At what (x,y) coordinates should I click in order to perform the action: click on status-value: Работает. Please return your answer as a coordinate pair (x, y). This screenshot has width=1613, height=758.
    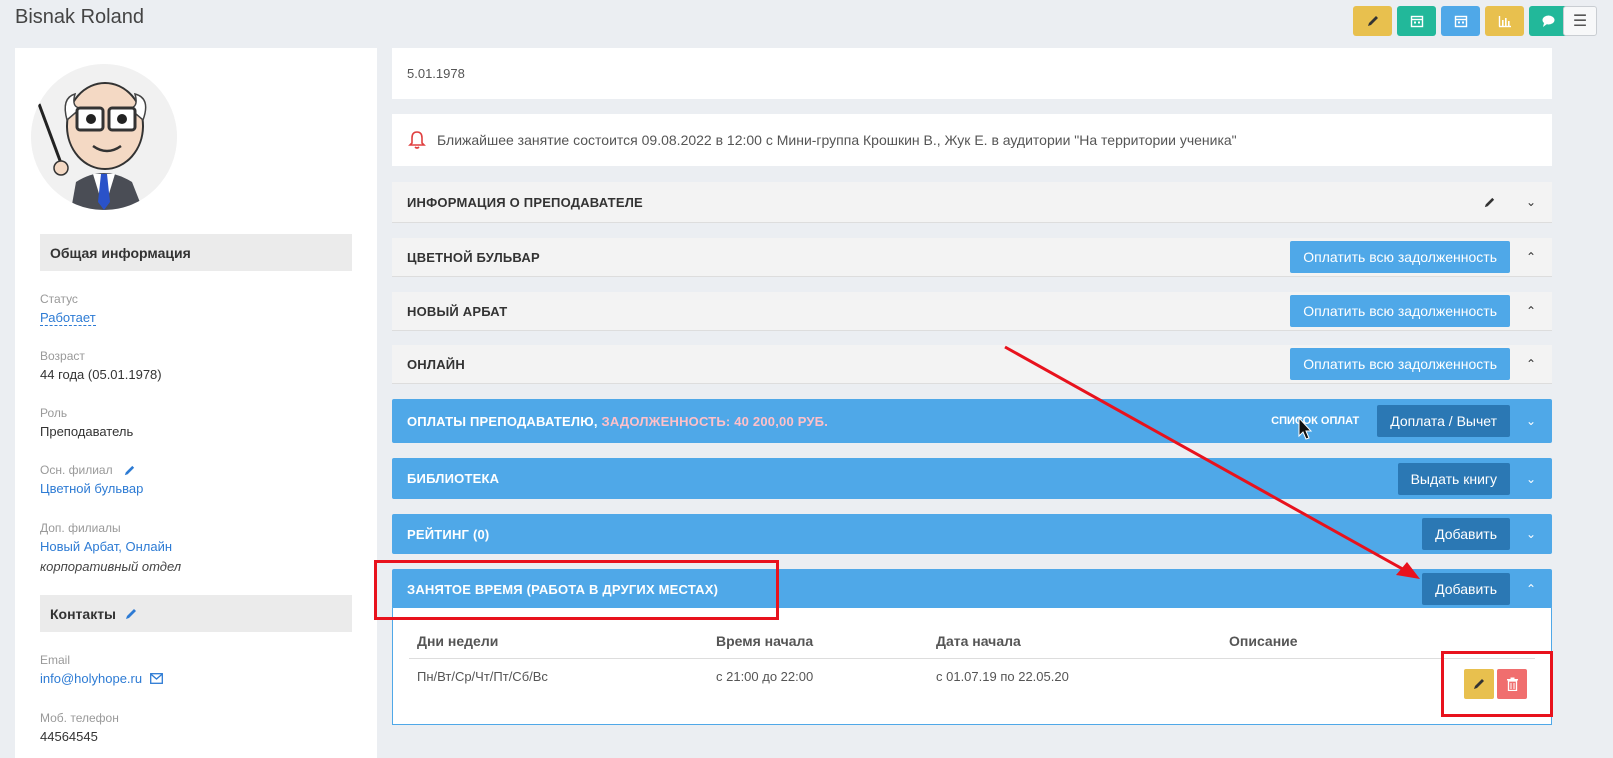
    Looking at the image, I should click on (68, 318).